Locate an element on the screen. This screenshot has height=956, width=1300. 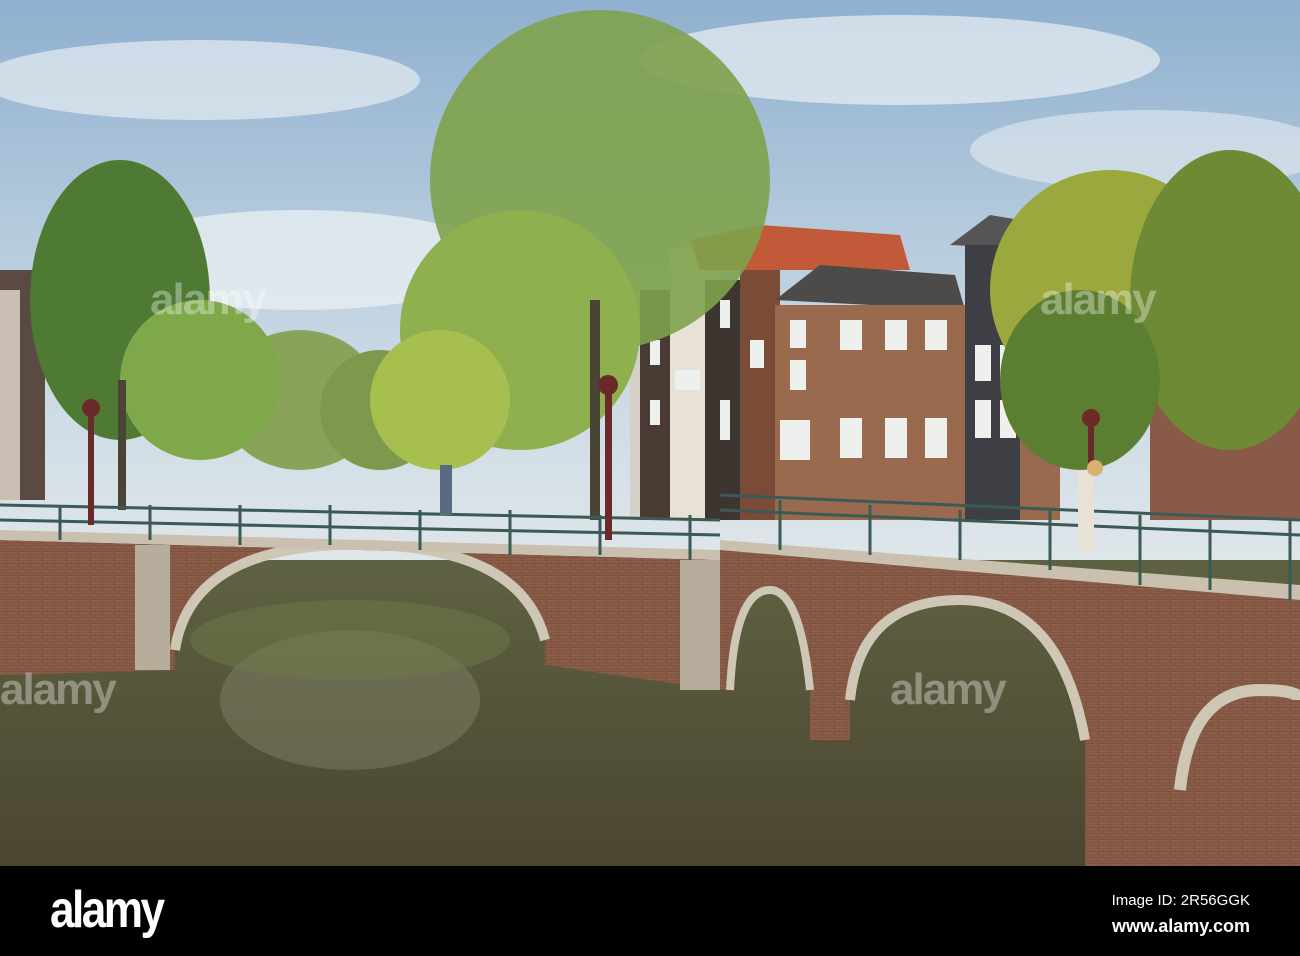
image-id: Image ID: 2R56GGK is located at coordinates (1180, 900).